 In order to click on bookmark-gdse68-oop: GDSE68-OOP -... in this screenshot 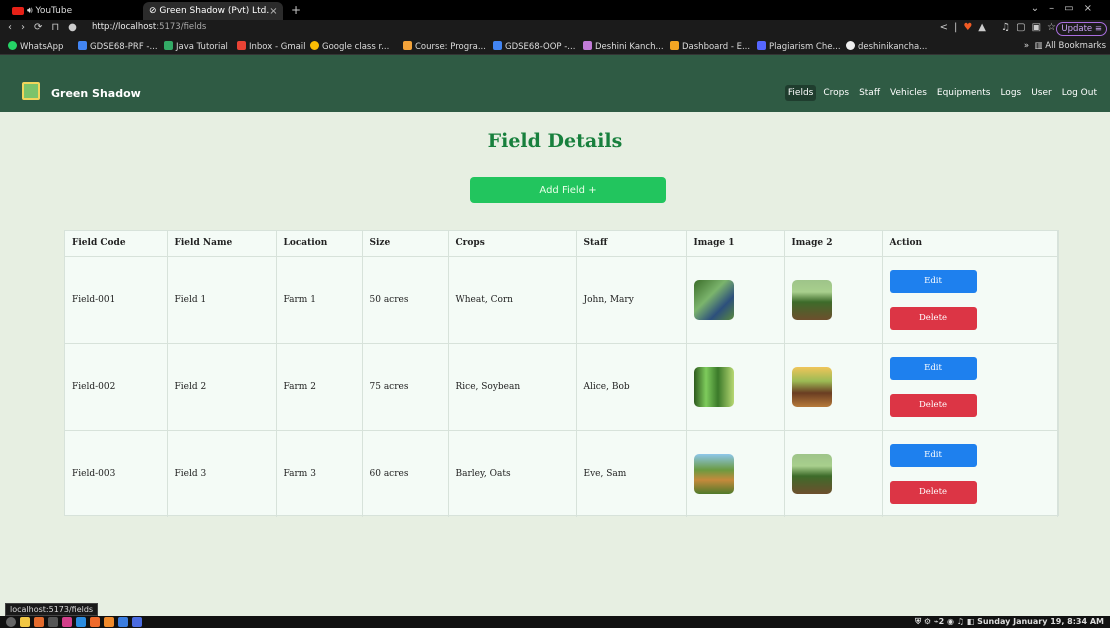, I will do `click(534, 46)`.